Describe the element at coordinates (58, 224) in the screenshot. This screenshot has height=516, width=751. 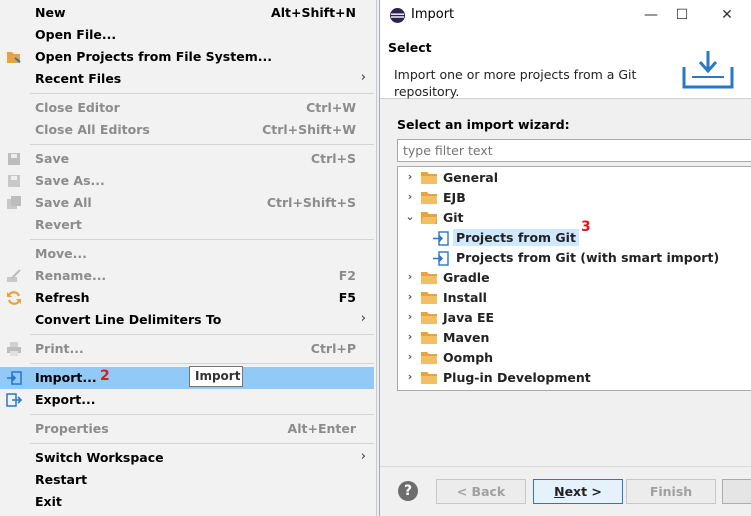
I see `menu-item-label: Revert` at that location.